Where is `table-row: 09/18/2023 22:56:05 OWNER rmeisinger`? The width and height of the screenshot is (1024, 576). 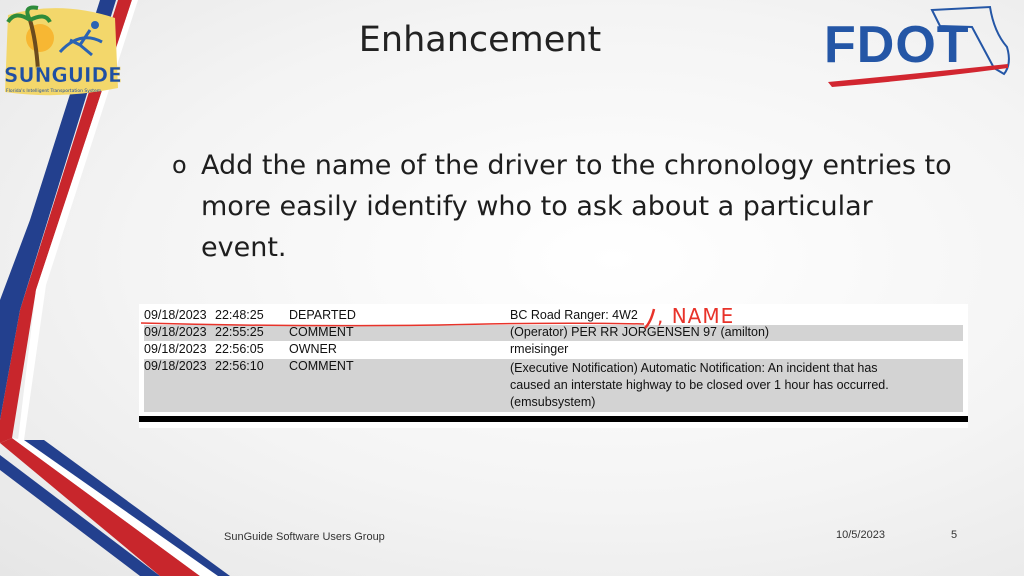 table-row: 09/18/2023 22:56:05 OWNER rmeisinger is located at coordinates (553, 350).